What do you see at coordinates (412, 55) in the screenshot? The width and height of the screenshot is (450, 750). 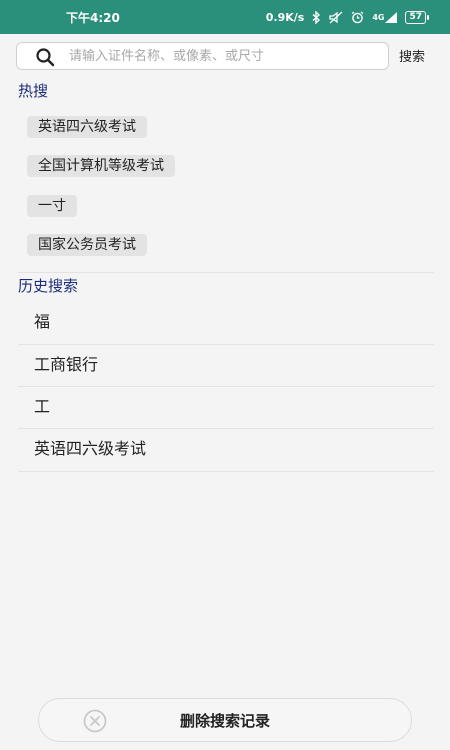 I see `search-button: 搜索` at bounding box center [412, 55].